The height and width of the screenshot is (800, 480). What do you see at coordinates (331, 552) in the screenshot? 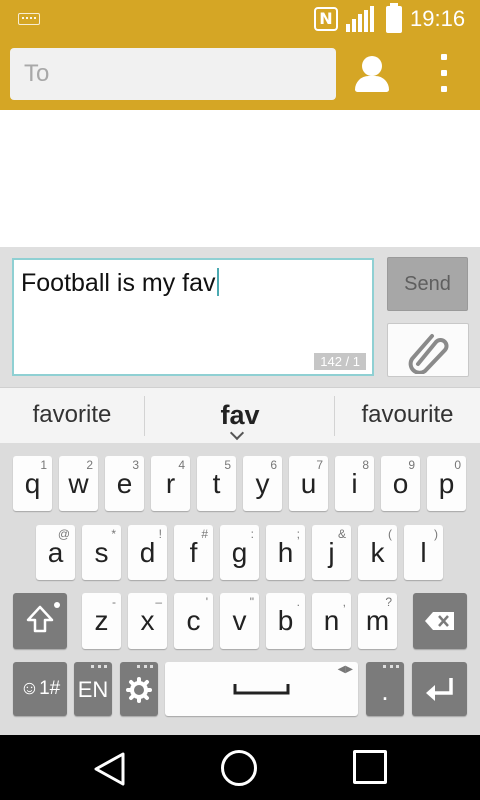
I see `key-j: & j` at bounding box center [331, 552].